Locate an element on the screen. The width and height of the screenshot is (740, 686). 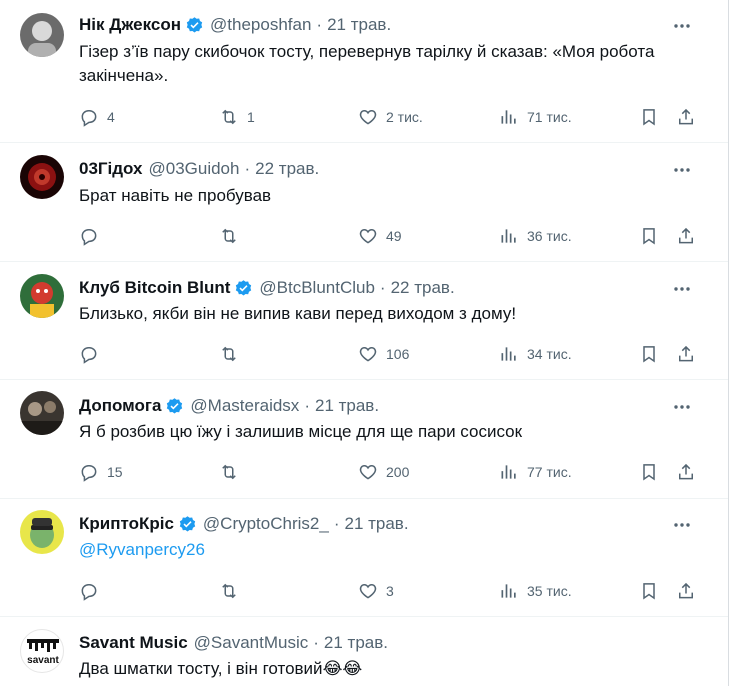
views-button: 34 тис. is located at coordinates (535, 354).